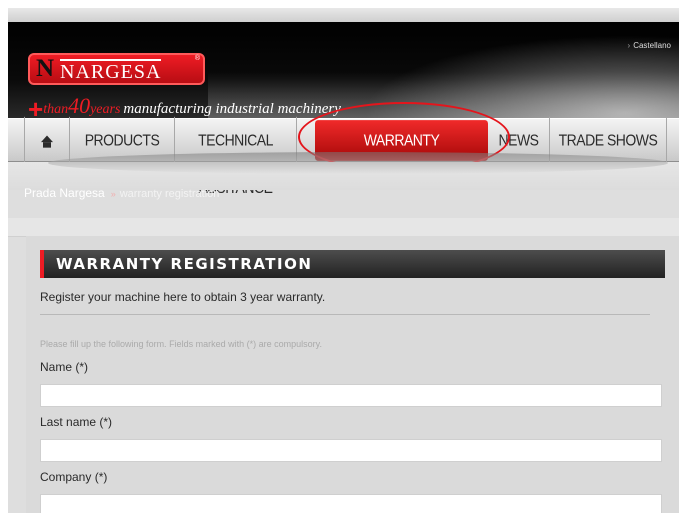 Image resolution: width=679 pixels, height=513 pixels. What do you see at coordinates (343, 227) in the screenshot?
I see `divider-band` at bounding box center [343, 227].